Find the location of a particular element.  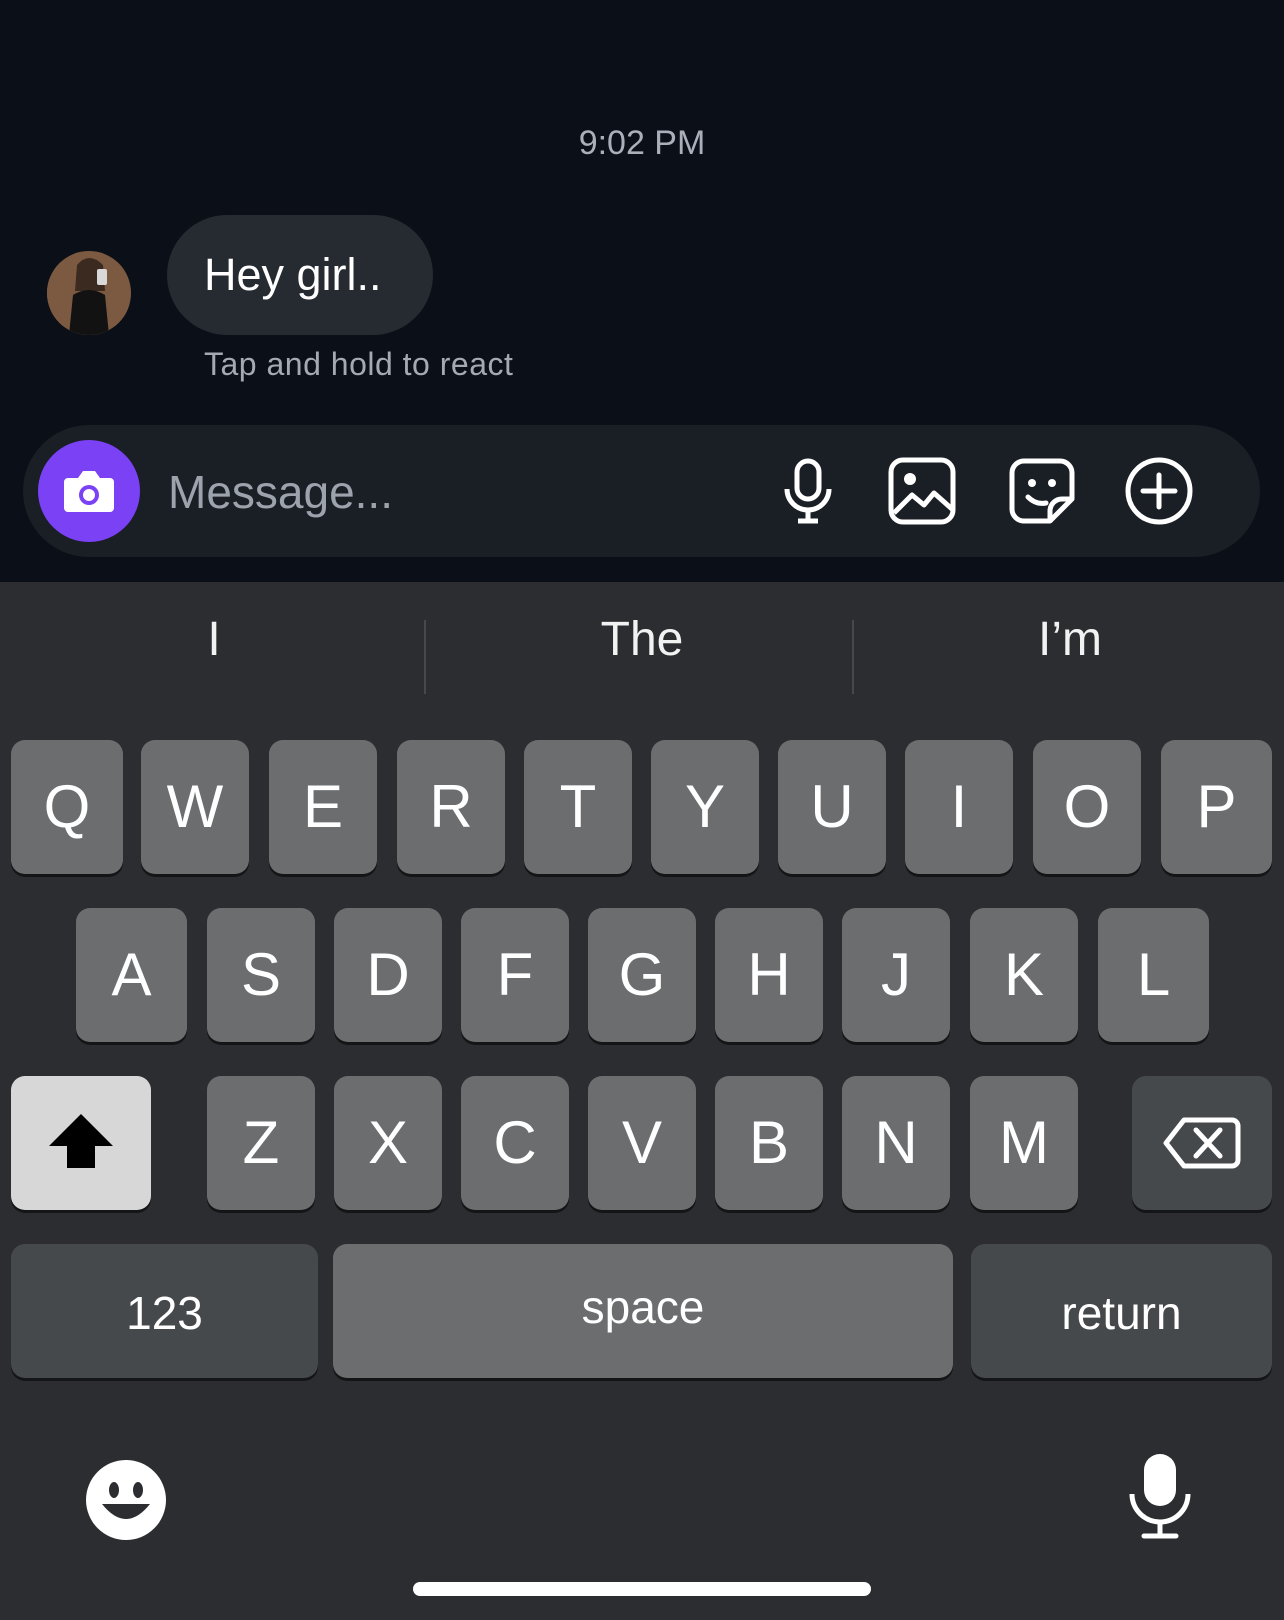

key-label: J is located at coordinates (896, 974).